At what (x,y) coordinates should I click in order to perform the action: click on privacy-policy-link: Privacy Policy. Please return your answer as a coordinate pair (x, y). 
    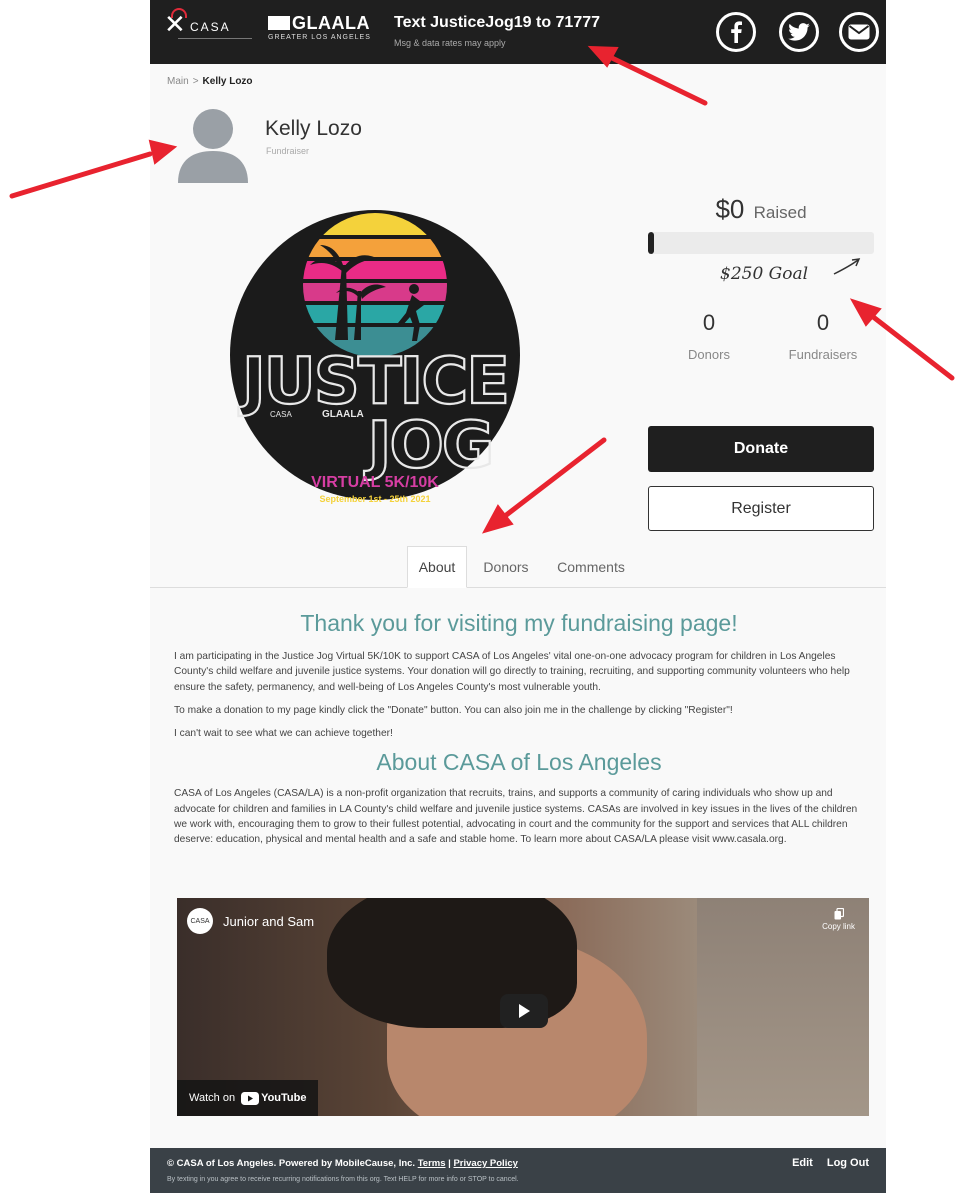
    Looking at the image, I should click on (485, 1163).